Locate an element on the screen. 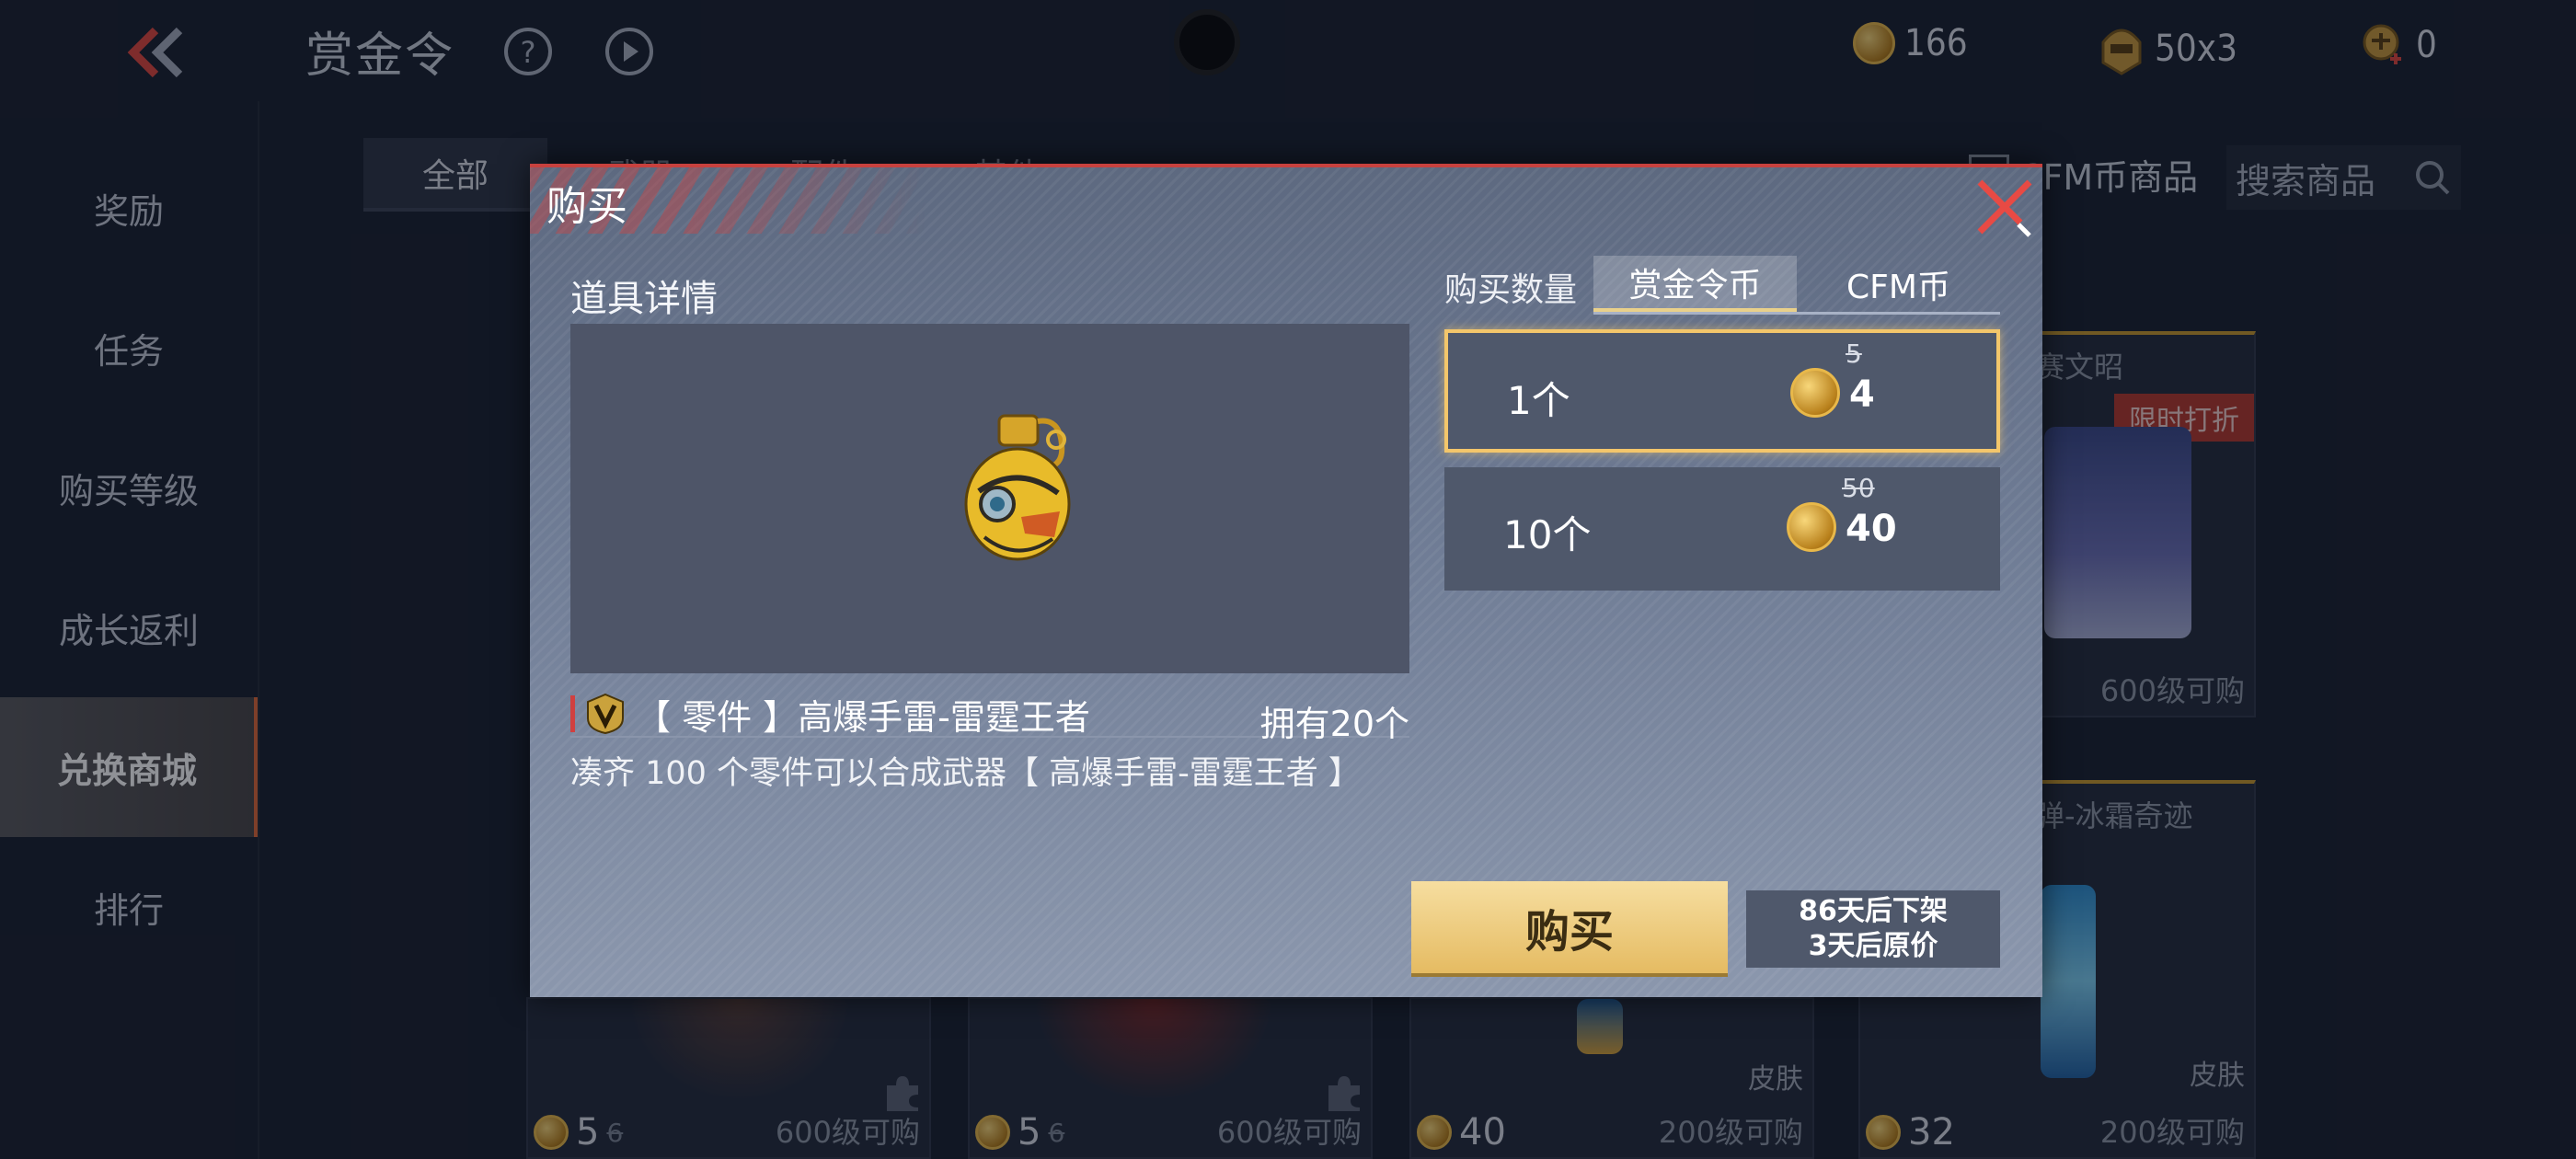  dialog-header: 购买 is located at coordinates (1286, 202).